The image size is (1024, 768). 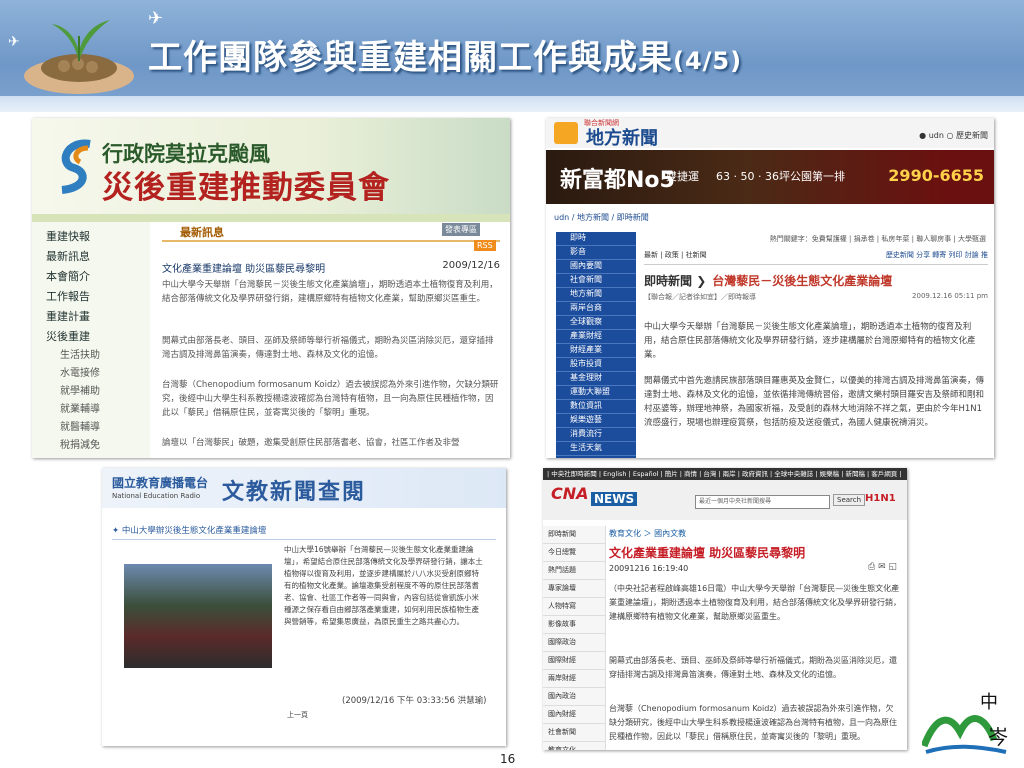 What do you see at coordinates (98, 315) in the screenshot?
I see `sidebar-item: 重建計畫` at bounding box center [98, 315].